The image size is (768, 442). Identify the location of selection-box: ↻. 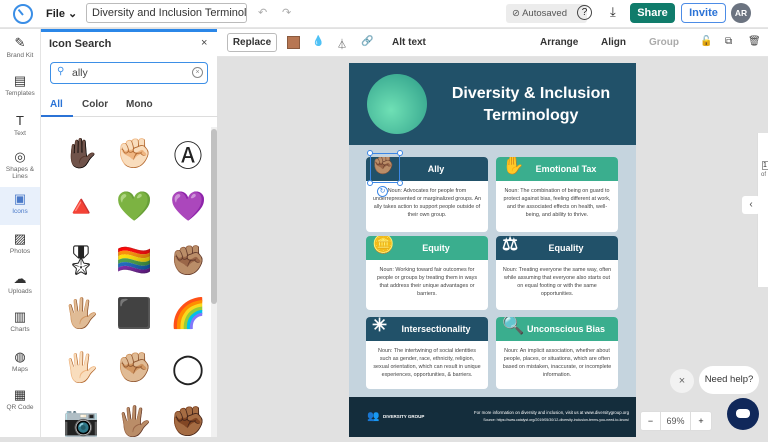
(385, 173).